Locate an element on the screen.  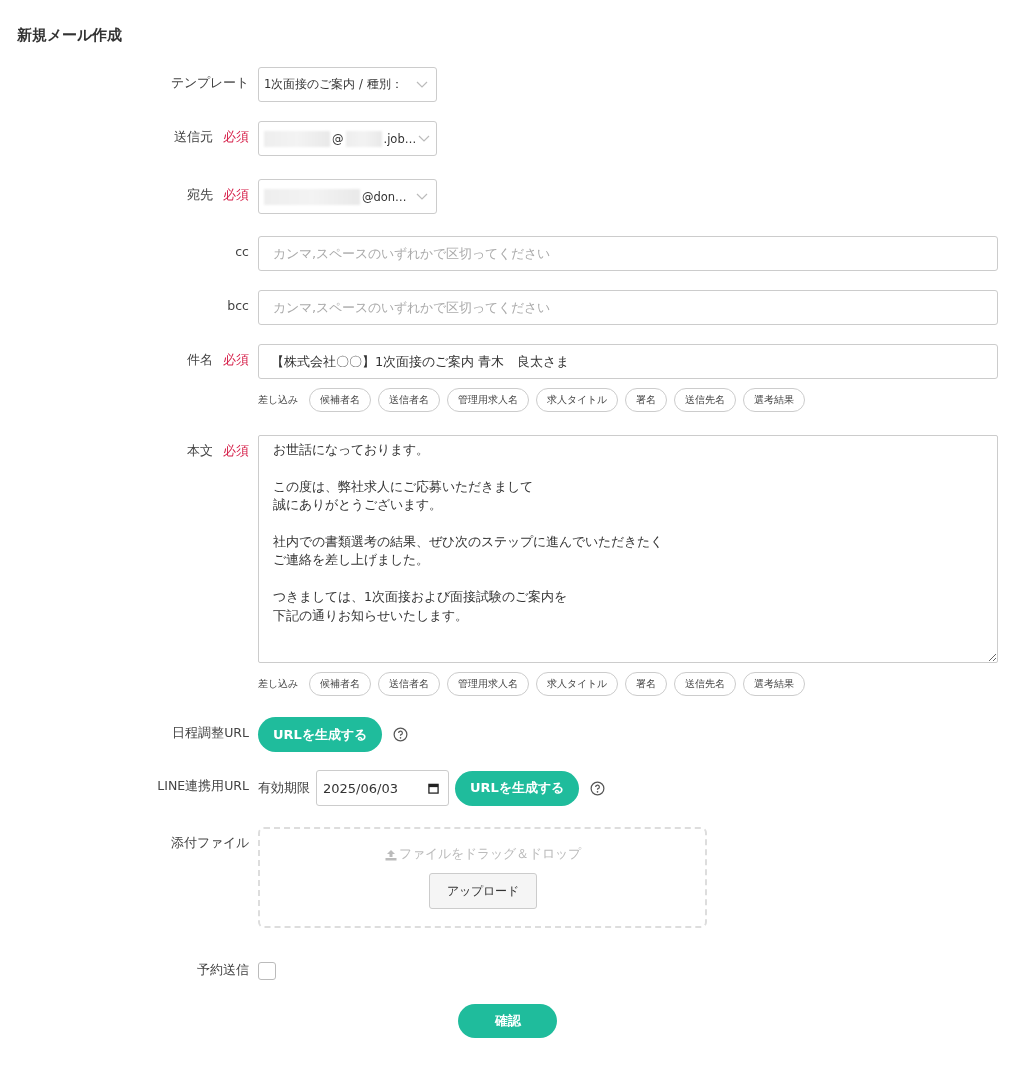
scheduled-send-checkbox is located at coordinates (267, 971).